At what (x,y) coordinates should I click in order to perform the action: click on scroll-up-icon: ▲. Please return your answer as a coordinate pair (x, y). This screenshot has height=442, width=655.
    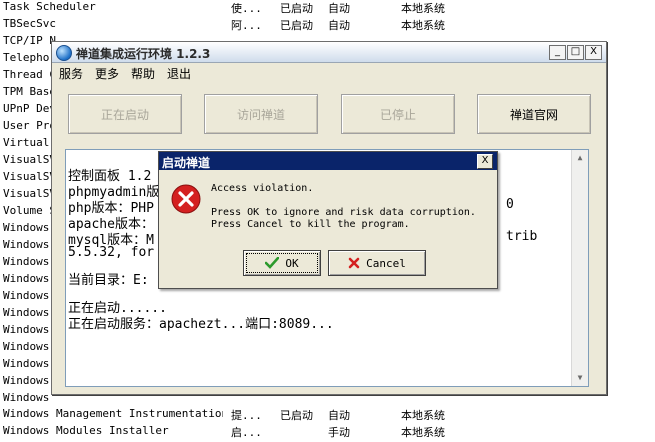
    Looking at the image, I should click on (580, 158).